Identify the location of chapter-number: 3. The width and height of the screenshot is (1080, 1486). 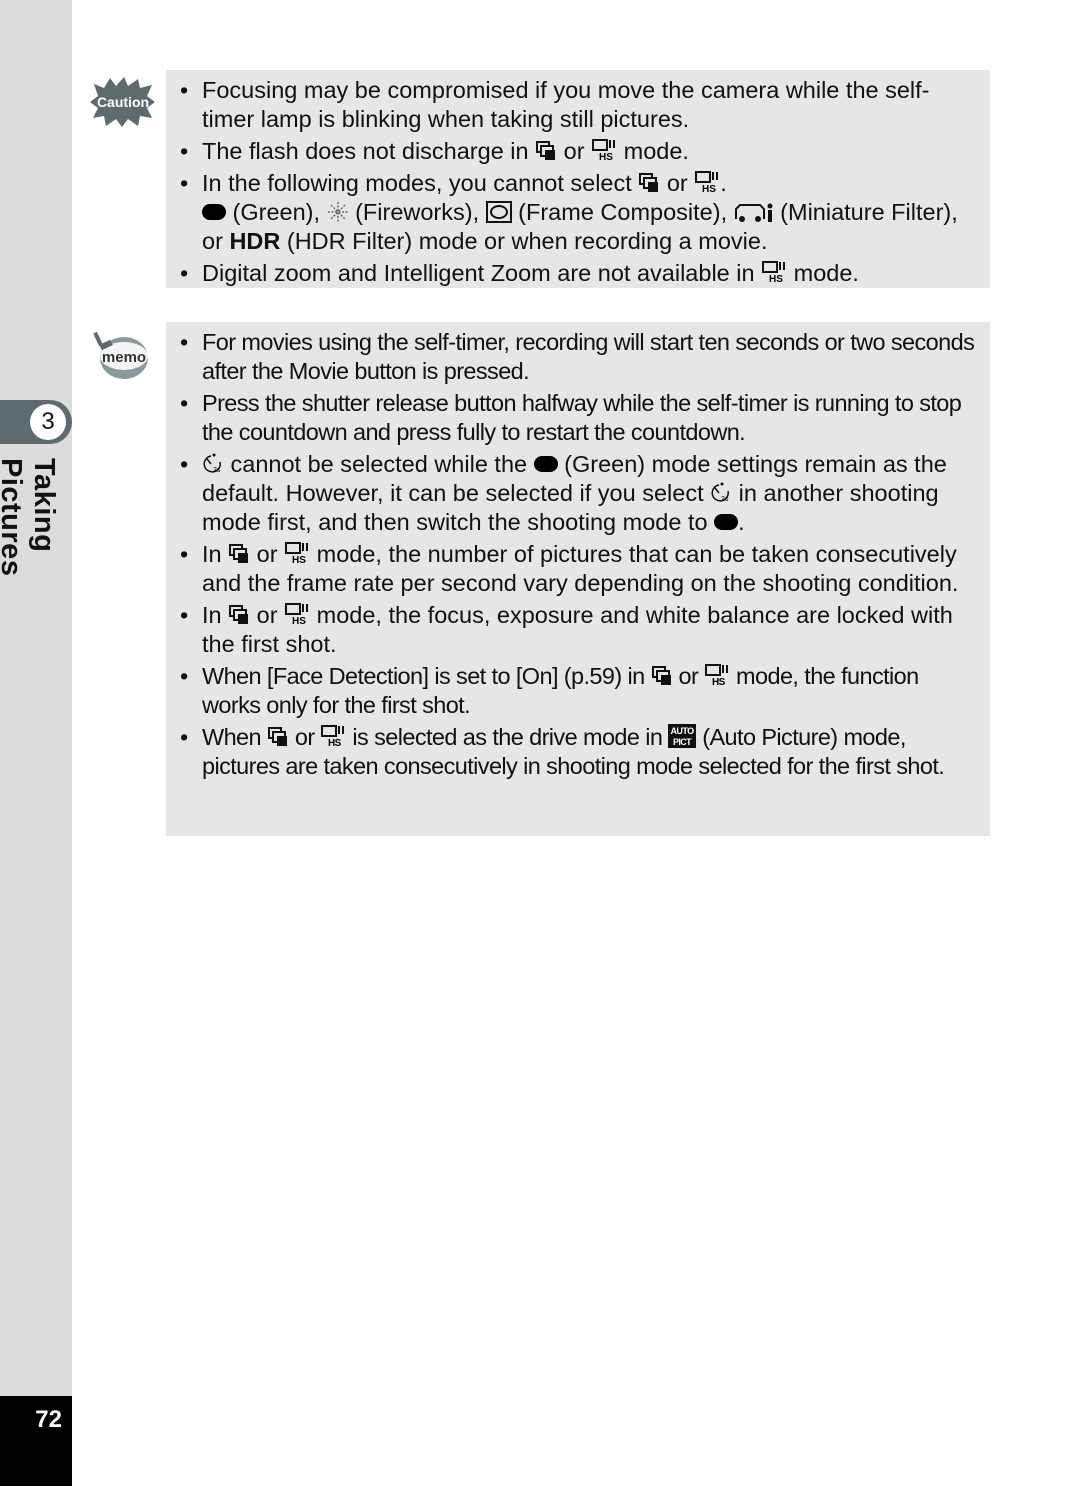
(48, 422).